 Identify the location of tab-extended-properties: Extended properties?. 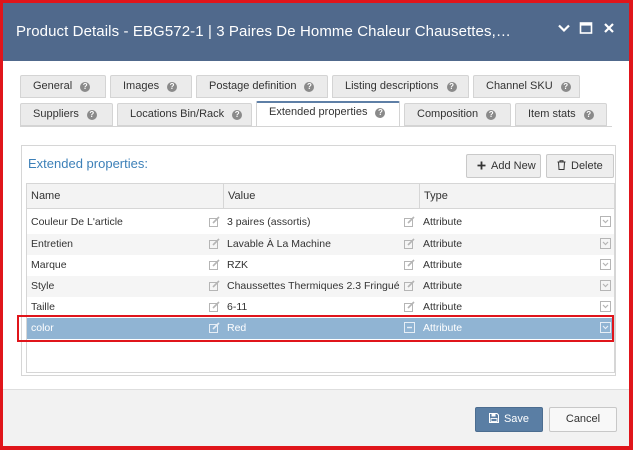
(328, 114).